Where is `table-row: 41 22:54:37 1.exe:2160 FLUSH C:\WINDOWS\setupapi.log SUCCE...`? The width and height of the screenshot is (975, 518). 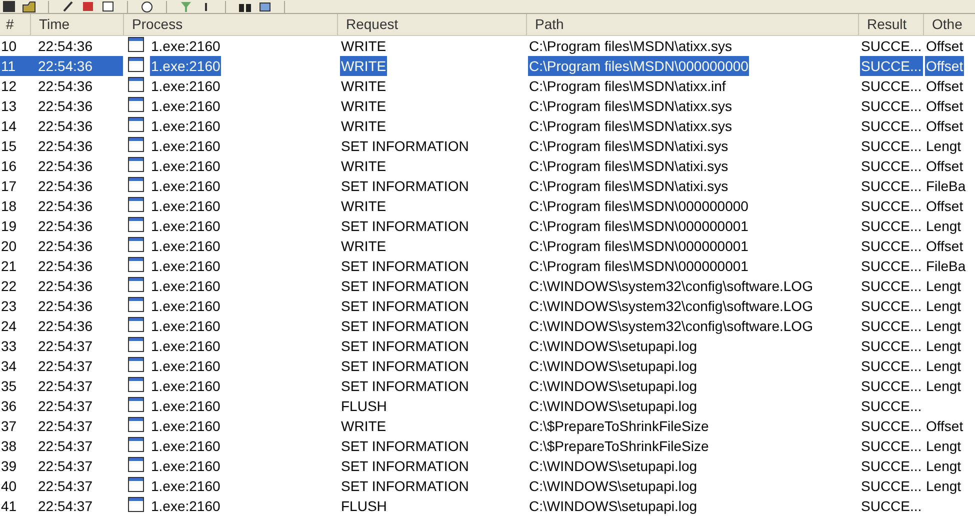 table-row: 41 22:54:37 1.exe:2160 FLUSH C:\WINDOWS\setupapi.log SUCCE... is located at coordinates (487, 506).